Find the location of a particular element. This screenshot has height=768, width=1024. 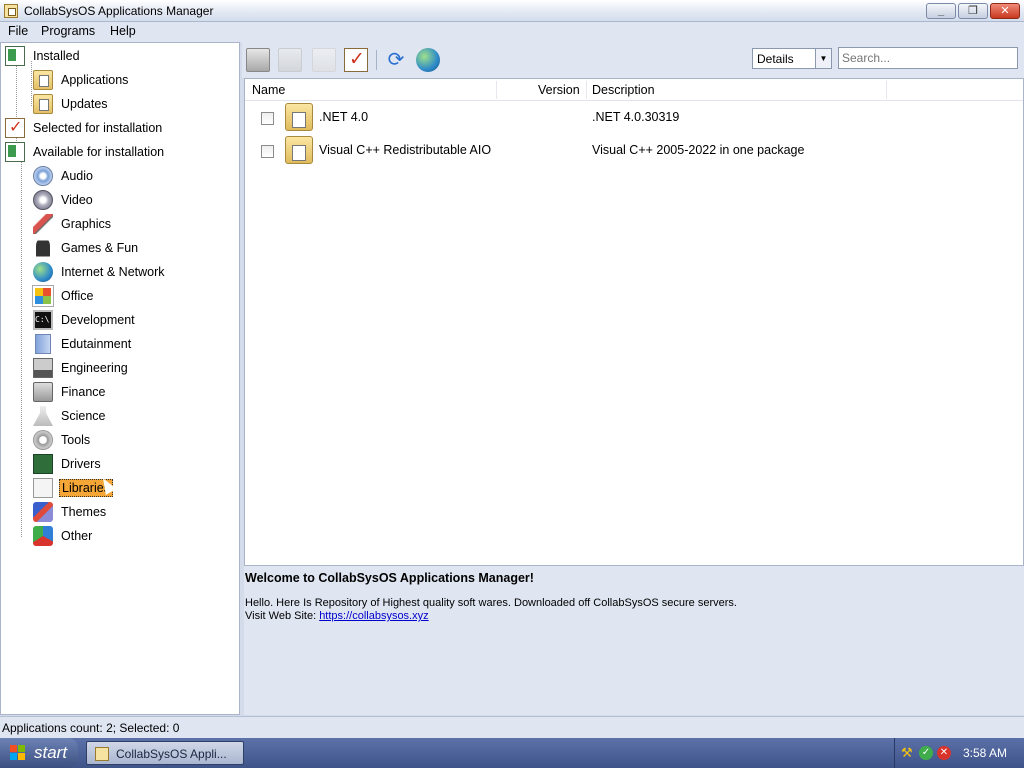

column-description: Description is located at coordinates (623, 90).